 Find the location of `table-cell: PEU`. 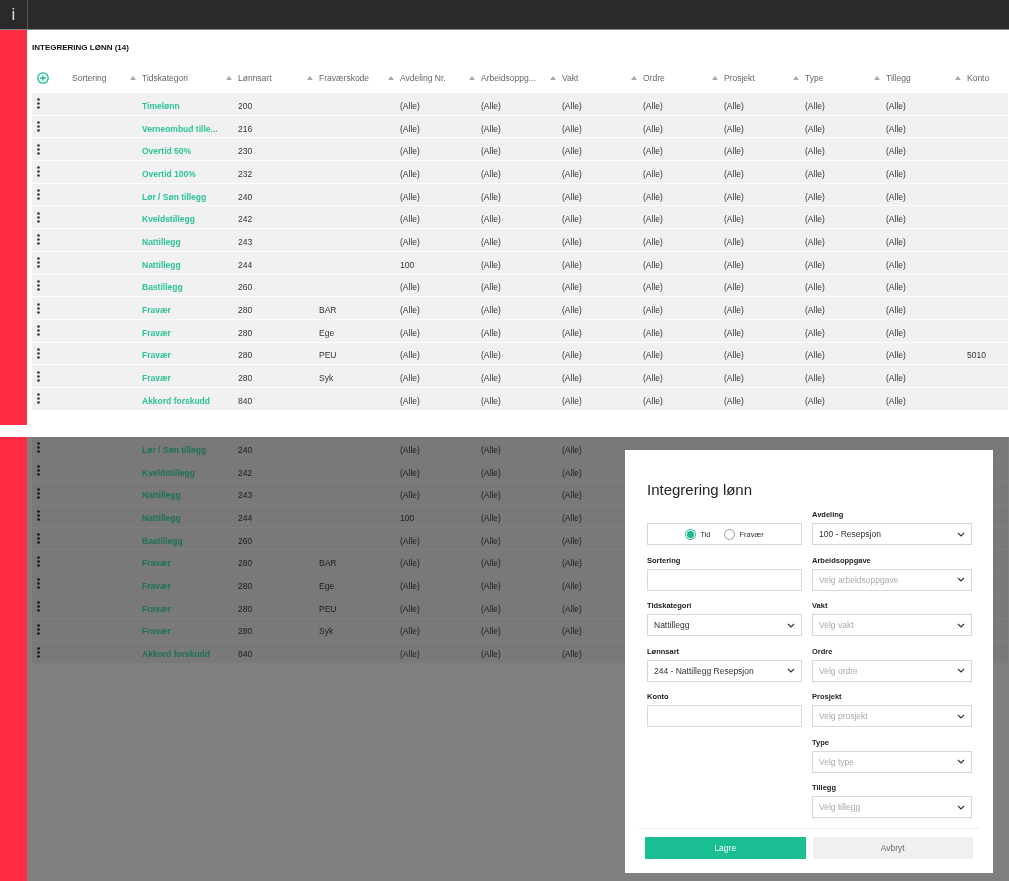

table-cell: PEU is located at coordinates (328, 355).